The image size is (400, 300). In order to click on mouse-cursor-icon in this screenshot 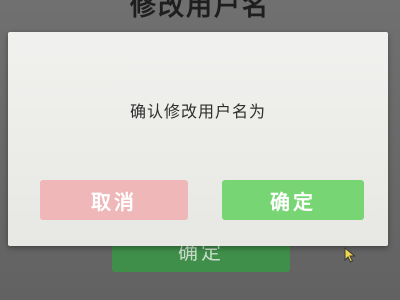, I will do `click(350, 255)`.